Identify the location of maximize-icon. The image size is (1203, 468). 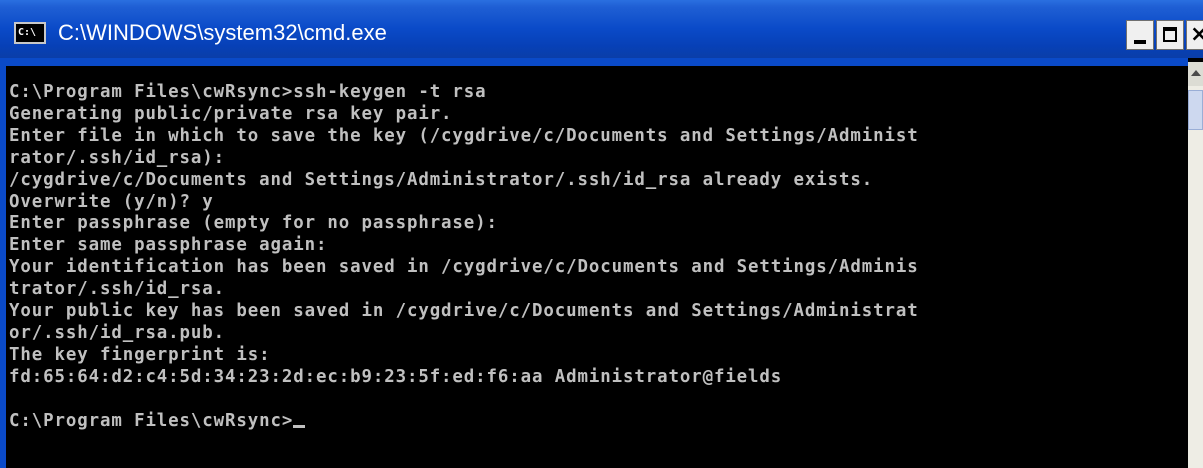
(1170, 34).